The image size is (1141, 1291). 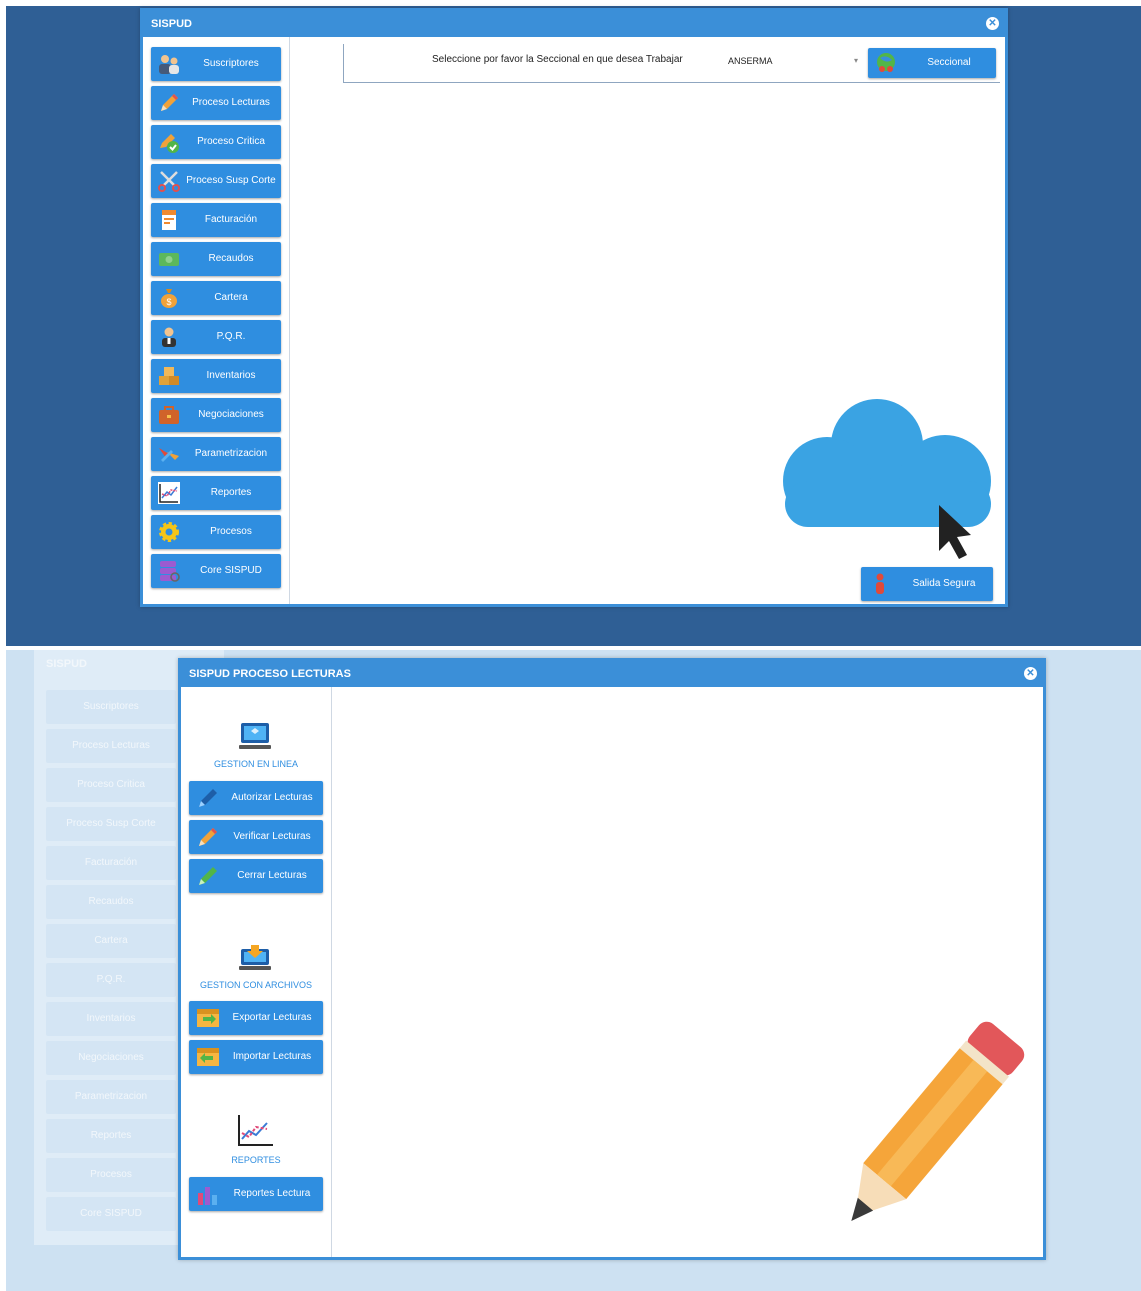 I want to click on button-label: Importar Lecturas, so click(x=272, y=1056).